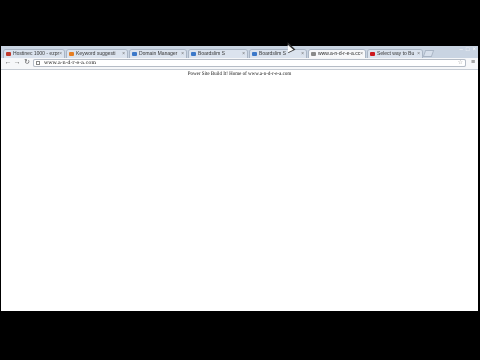 This screenshot has width=480, height=360. Describe the element at coordinates (428, 53) in the screenshot. I see `new-tab-button` at that location.